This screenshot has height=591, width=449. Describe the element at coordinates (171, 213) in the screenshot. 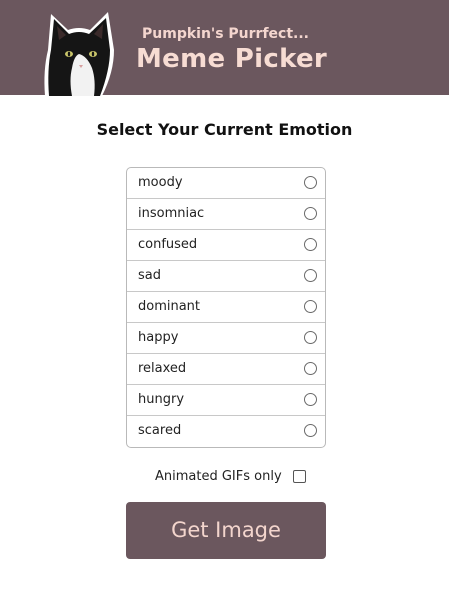

I see `emotion-label: insomniac` at that location.